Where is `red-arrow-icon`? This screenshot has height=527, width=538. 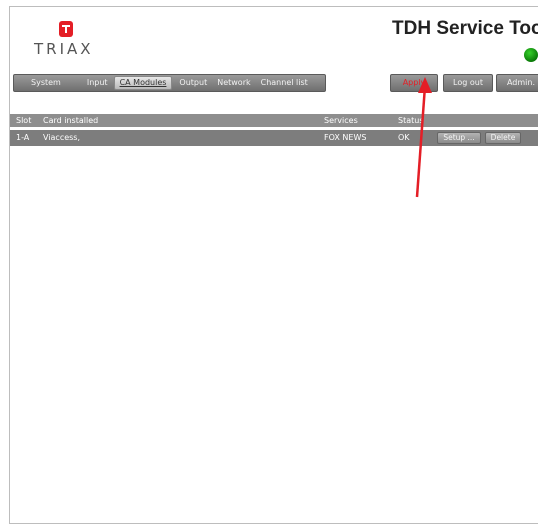 red-arrow-icon is located at coordinates (423, 137).